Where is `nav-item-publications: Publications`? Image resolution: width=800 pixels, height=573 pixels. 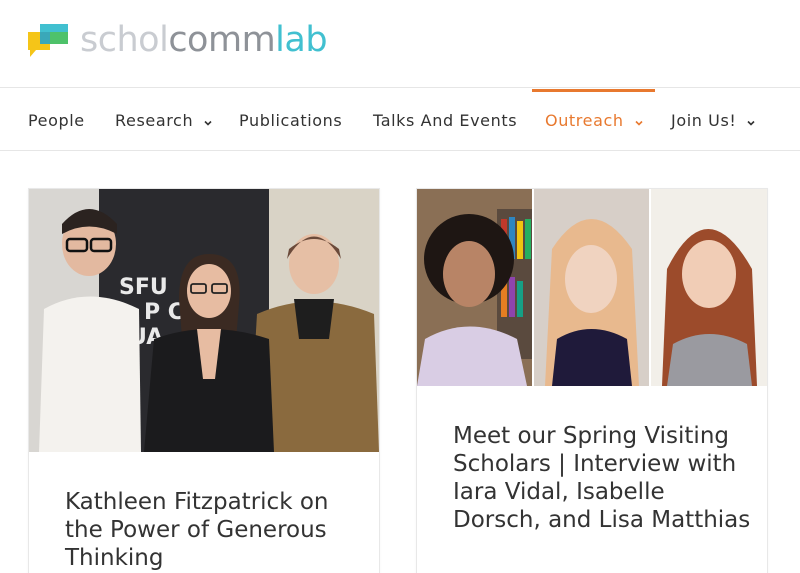 nav-item-publications: Publications is located at coordinates (290, 120).